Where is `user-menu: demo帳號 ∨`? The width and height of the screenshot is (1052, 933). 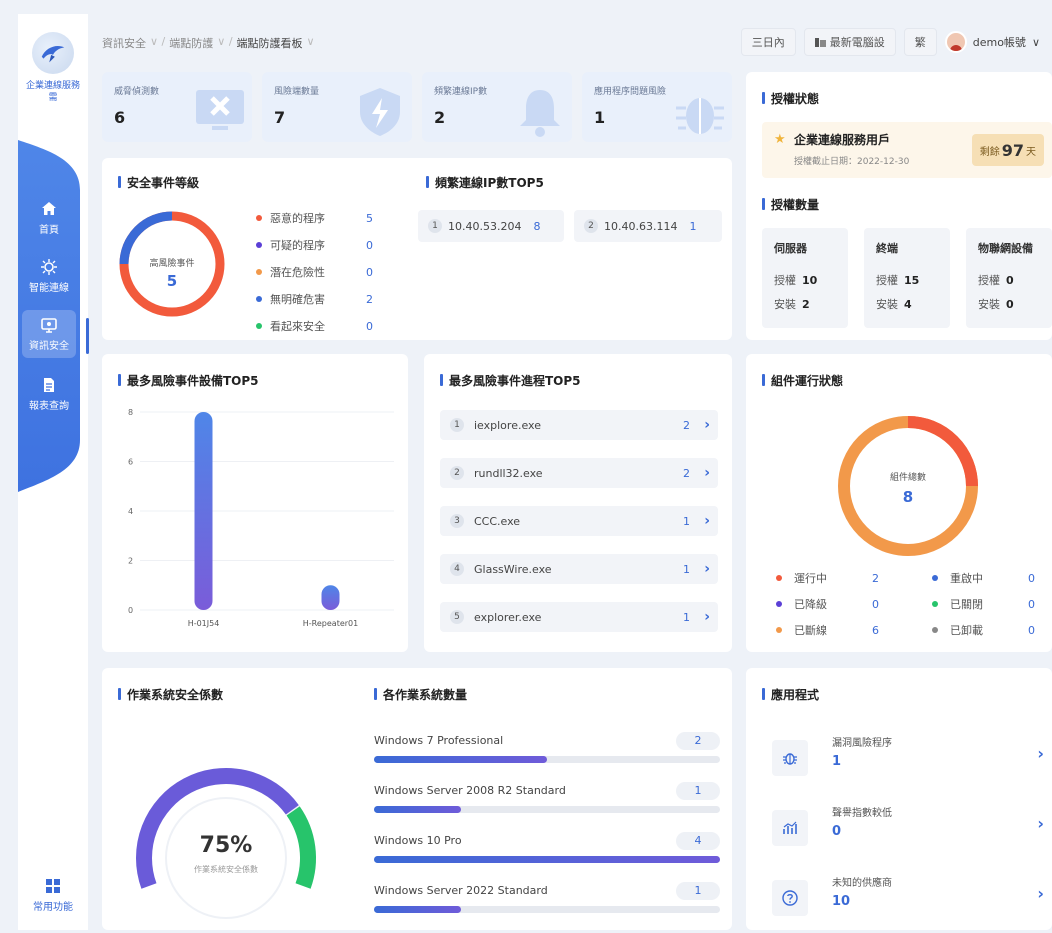 user-menu: demo帳號 ∨ is located at coordinates (994, 42).